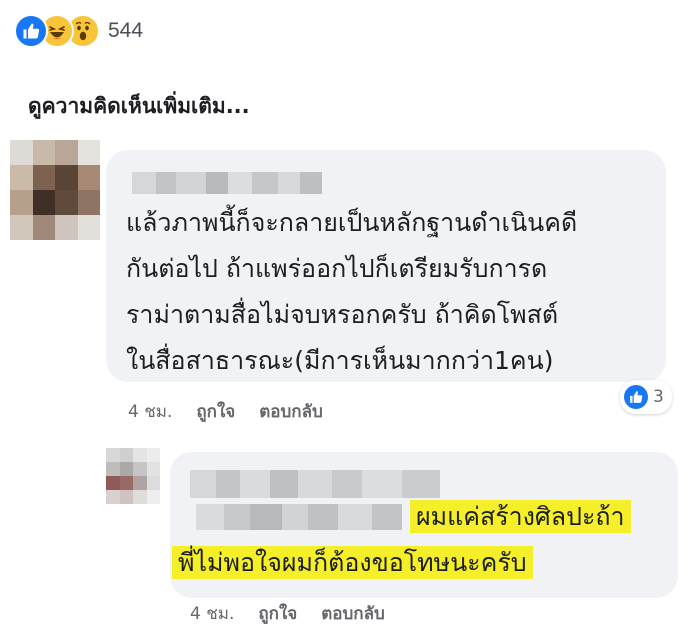 The width and height of the screenshot is (700, 627). Describe the element at coordinates (126, 30) in the screenshot. I see `reaction-count: 544` at that location.